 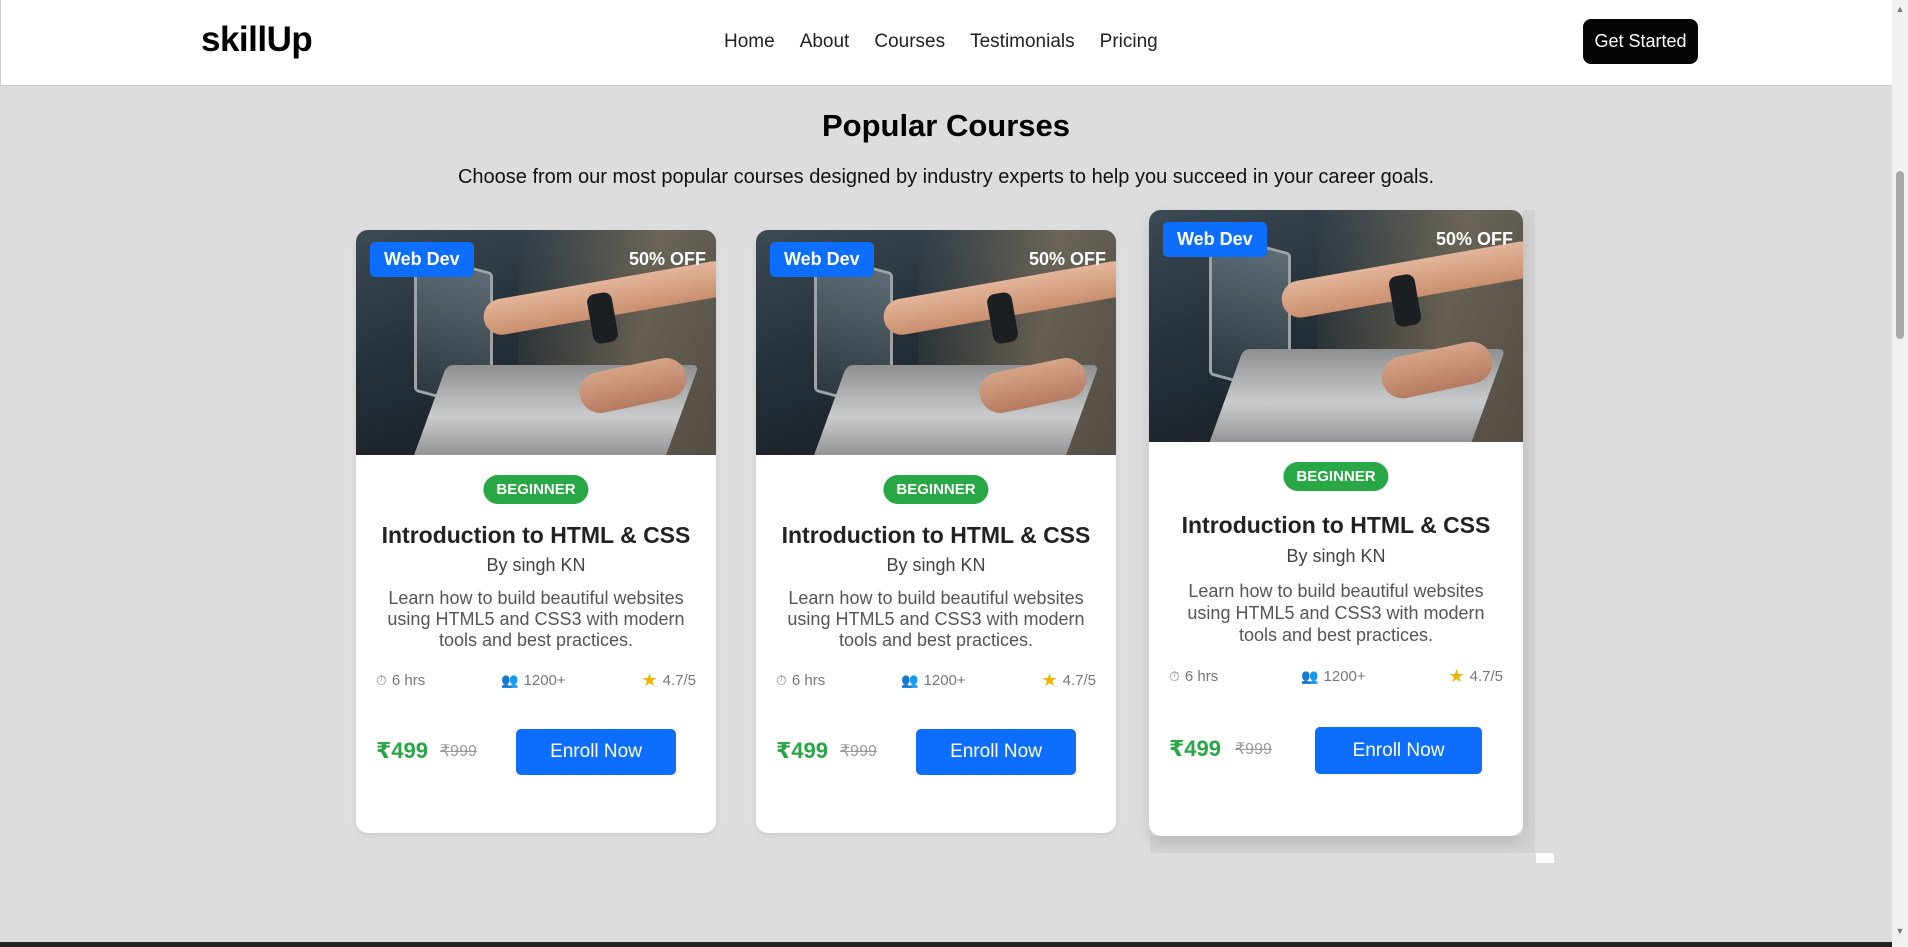 I want to click on nav-about: About, so click(x=825, y=42).